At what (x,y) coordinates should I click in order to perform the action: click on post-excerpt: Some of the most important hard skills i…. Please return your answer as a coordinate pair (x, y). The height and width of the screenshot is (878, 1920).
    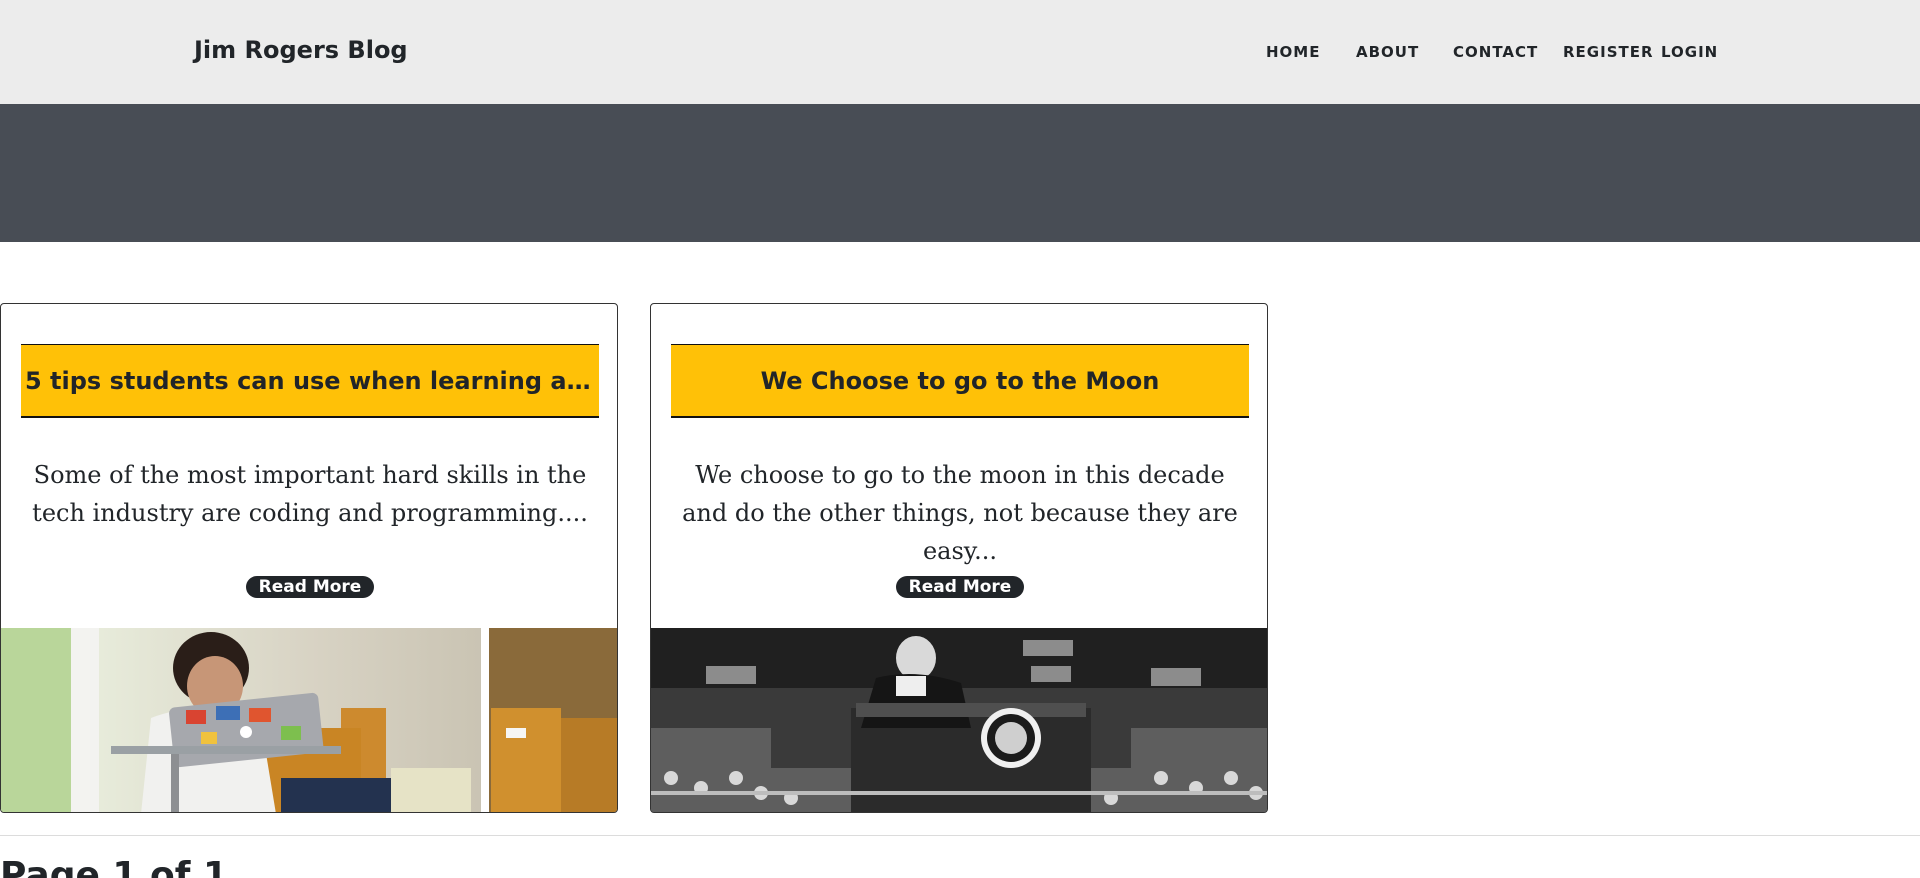
    Looking at the image, I should click on (310, 494).